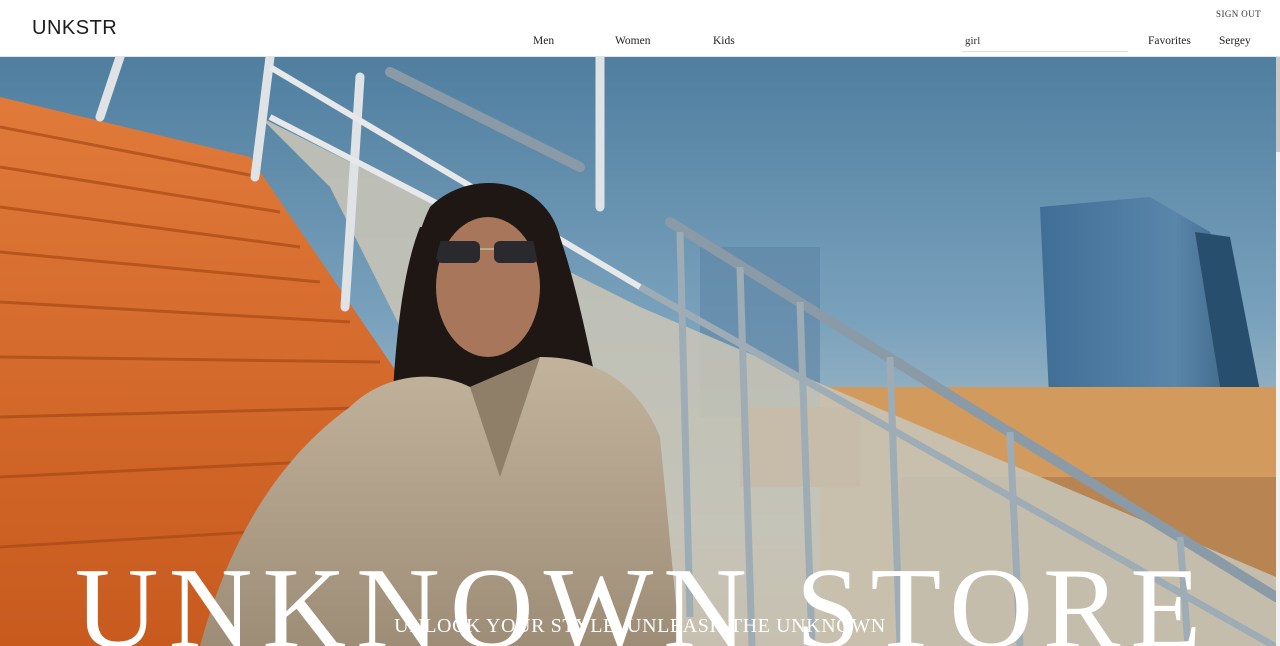 This screenshot has height=646, width=1280. What do you see at coordinates (1278, 104) in the screenshot?
I see `scrollbar-thumb` at bounding box center [1278, 104].